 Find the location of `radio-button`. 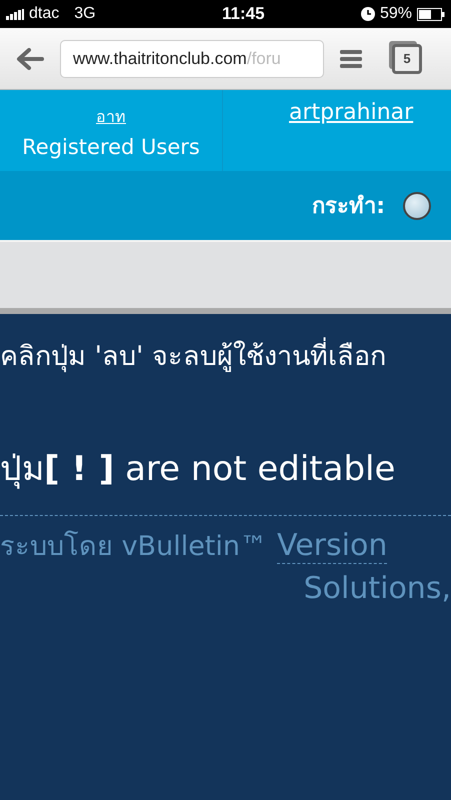

radio-button is located at coordinates (417, 206).